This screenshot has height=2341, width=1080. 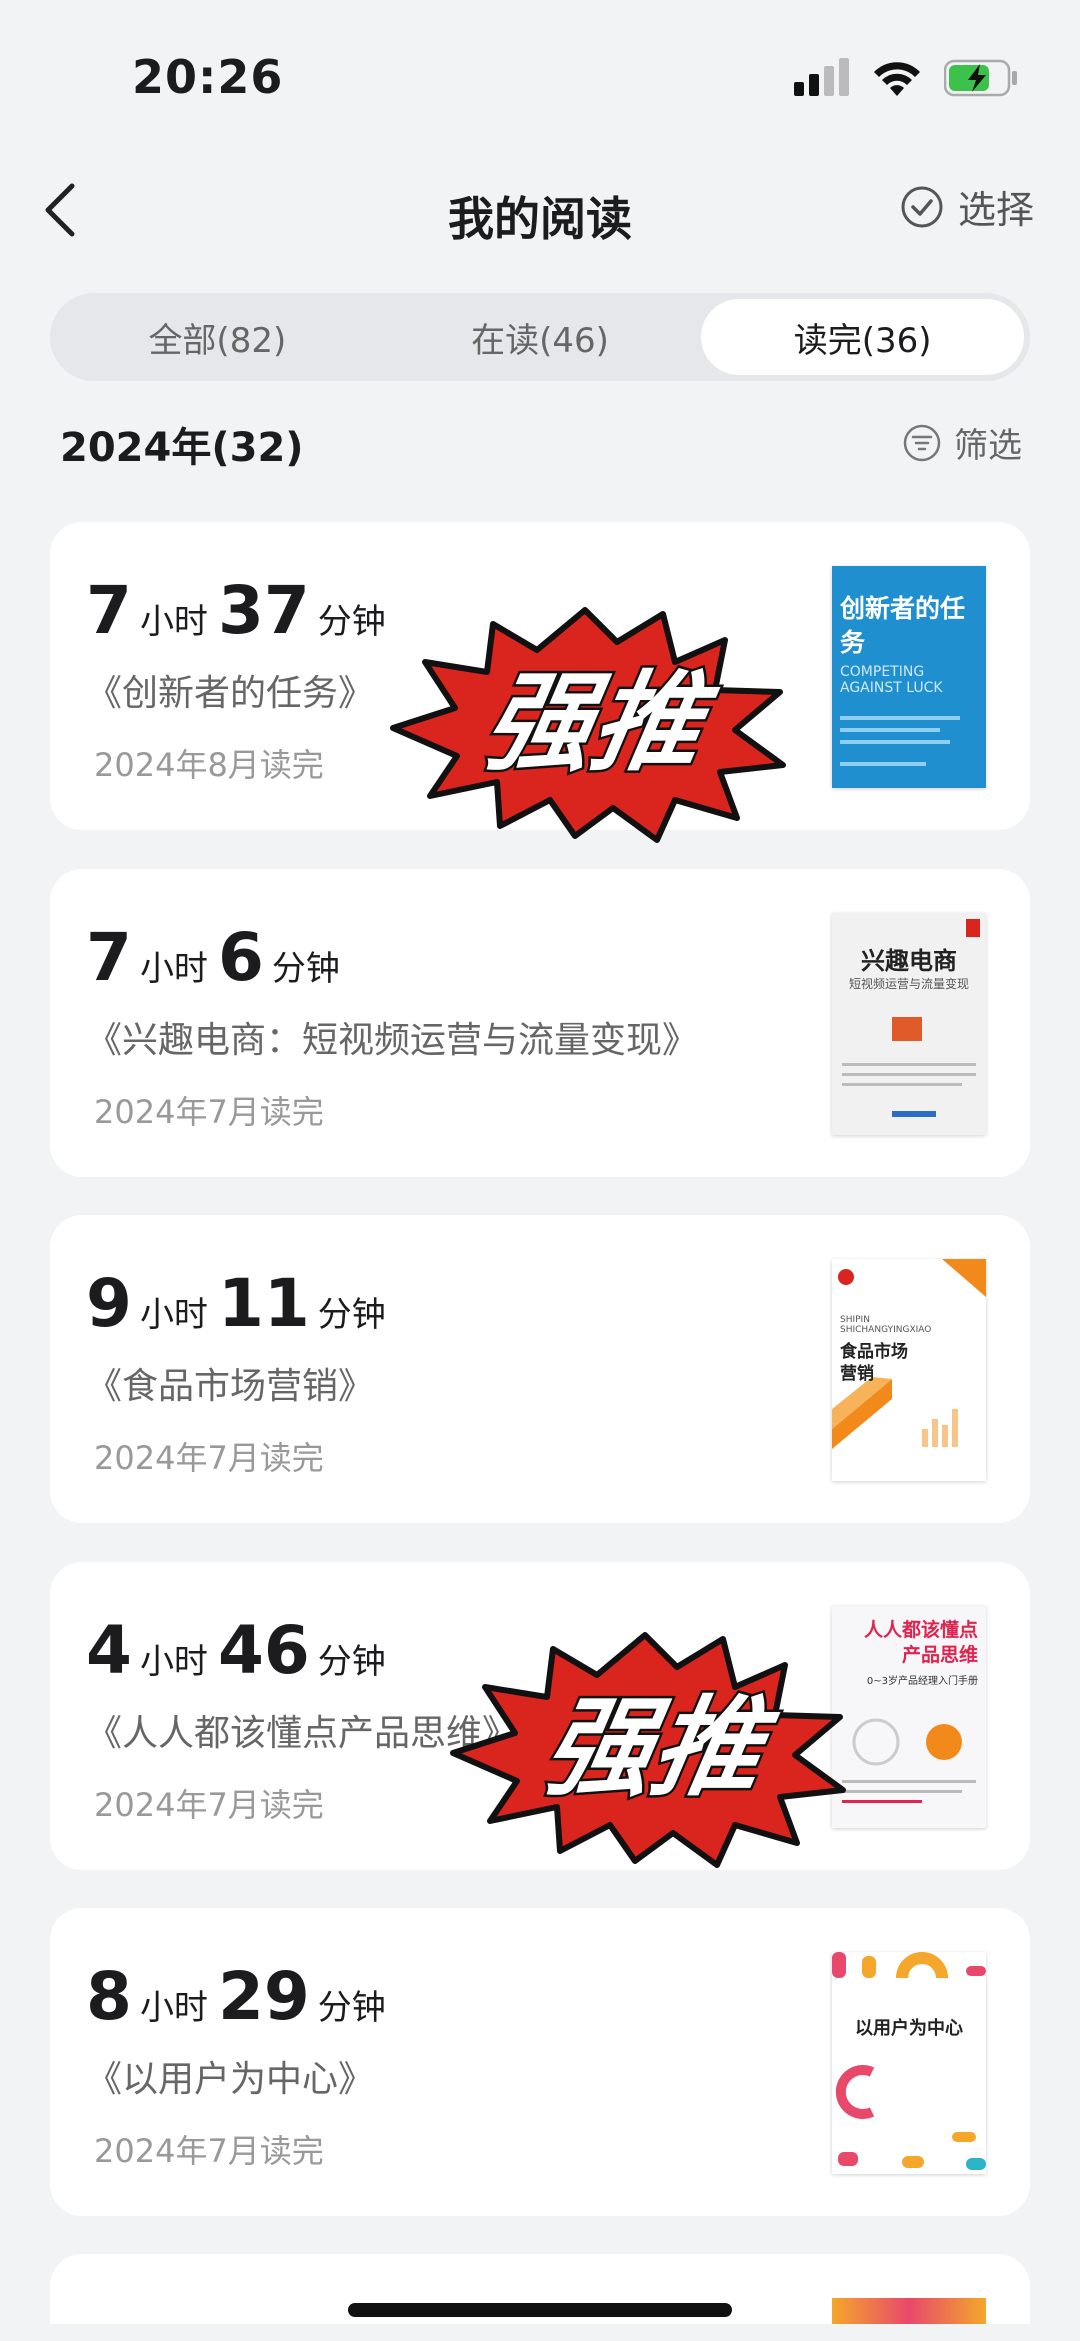 What do you see at coordinates (540, 75) in the screenshot?
I see `status-bar: 20:26` at bounding box center [540, 75].